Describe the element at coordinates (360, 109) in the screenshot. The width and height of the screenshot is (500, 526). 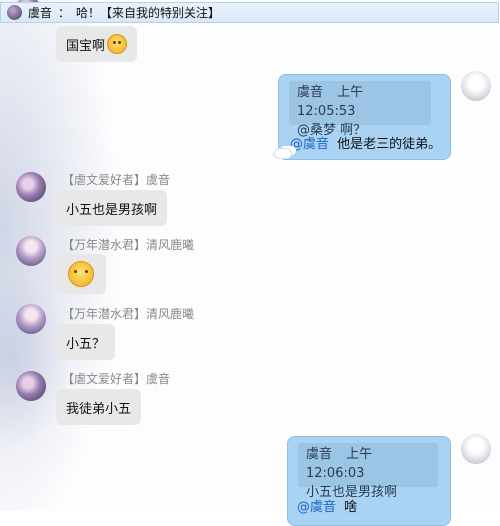
I see `quoted-message: 虞音 上午 12:05:53 @桑梦 啊？` at that location.